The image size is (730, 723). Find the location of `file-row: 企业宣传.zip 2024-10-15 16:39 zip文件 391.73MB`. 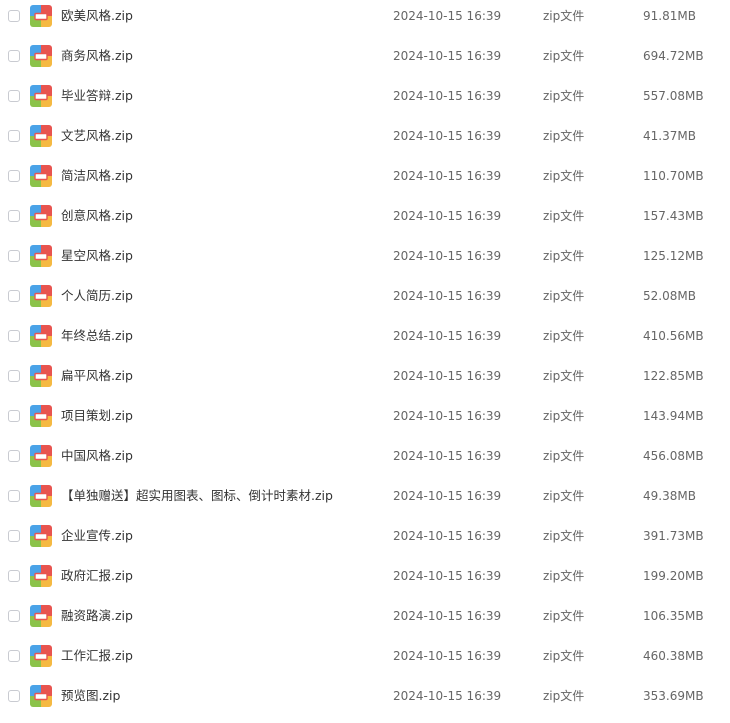

file-row: 企业宣传.zip 2024-10-15 16:39 zip文件 391.73MB is located at coordinates (365, 538).